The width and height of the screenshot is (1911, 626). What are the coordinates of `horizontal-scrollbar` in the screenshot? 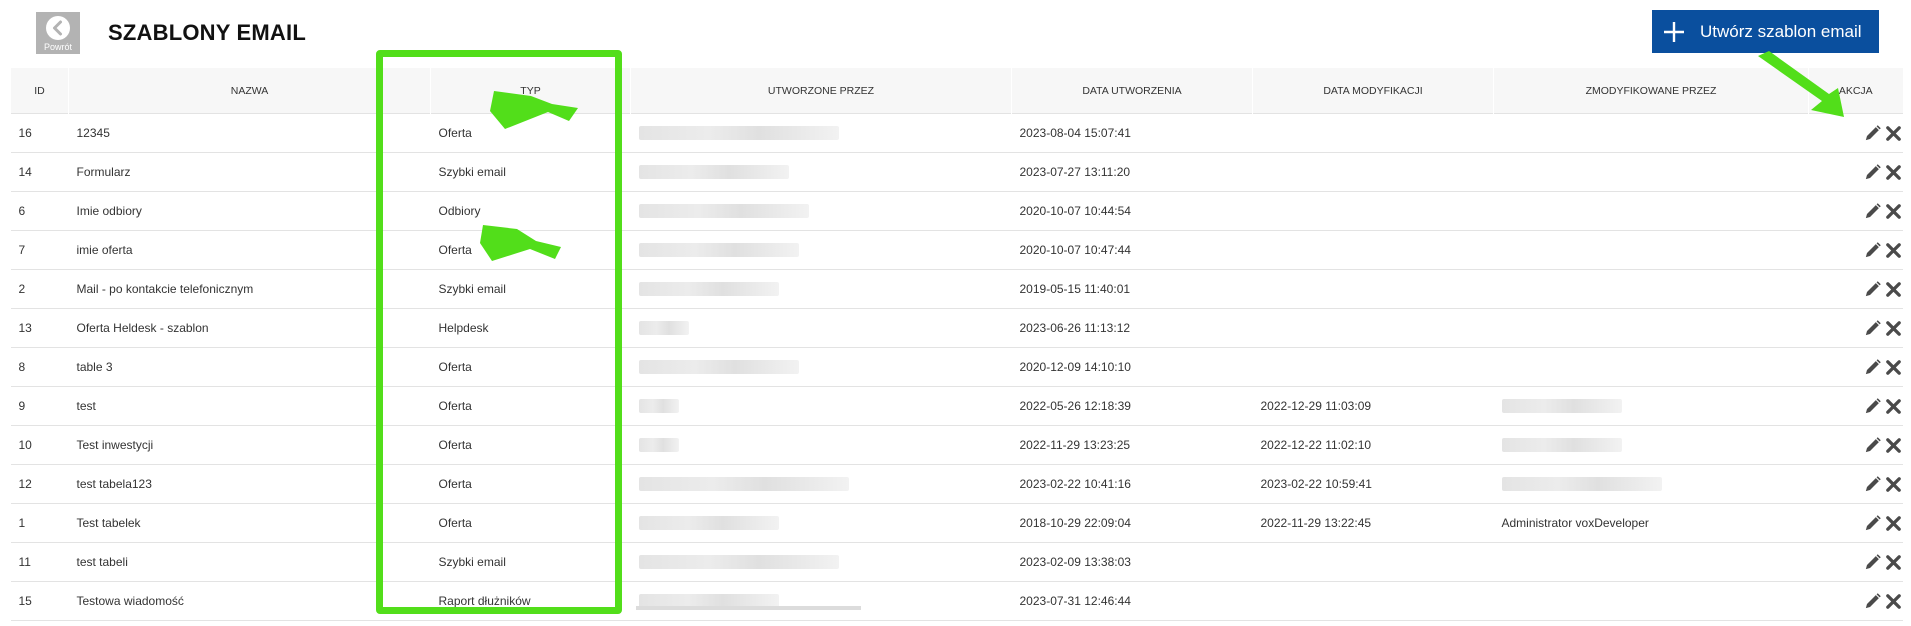 It's located at (748, 608).